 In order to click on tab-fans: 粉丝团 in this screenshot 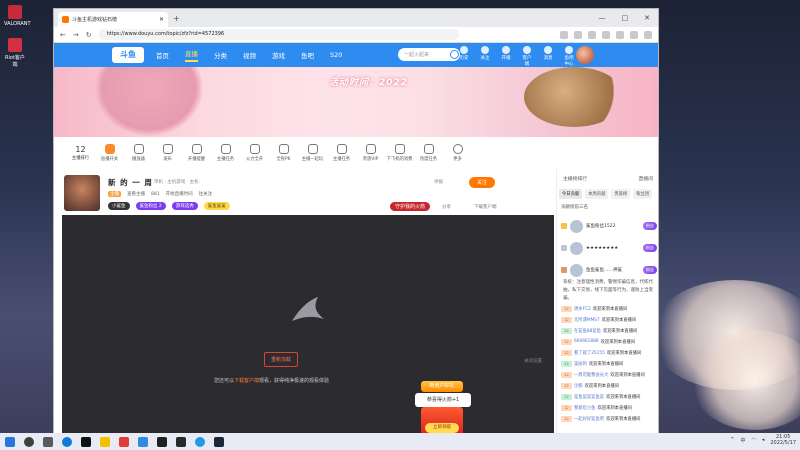, I will do `click(643, 194)`.